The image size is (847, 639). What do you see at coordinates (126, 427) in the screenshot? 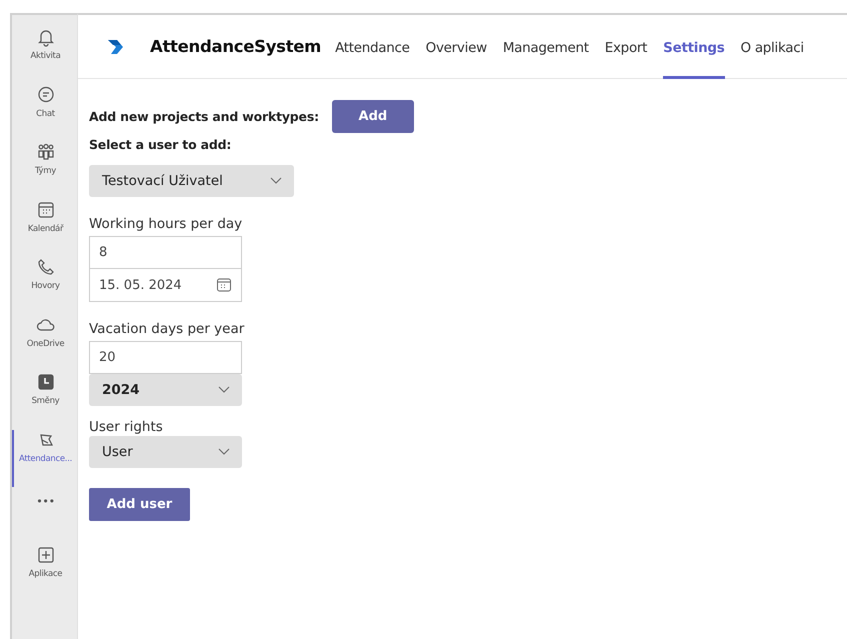
I see `user-rights-label: User rights` at bounding box center [126, 427].